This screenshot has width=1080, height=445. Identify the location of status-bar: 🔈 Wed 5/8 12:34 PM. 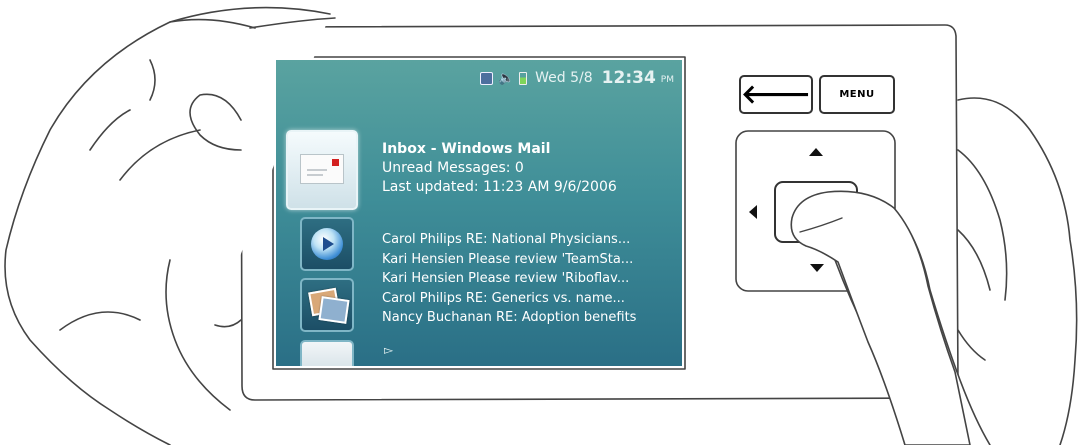
(576, 78).